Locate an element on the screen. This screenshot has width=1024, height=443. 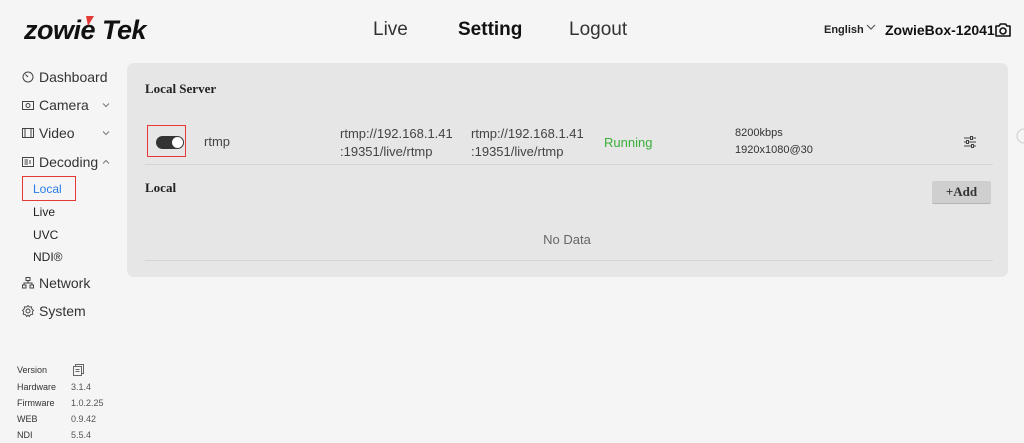
sidebar-item-label: Decoding is located at coordinates (69, 162).